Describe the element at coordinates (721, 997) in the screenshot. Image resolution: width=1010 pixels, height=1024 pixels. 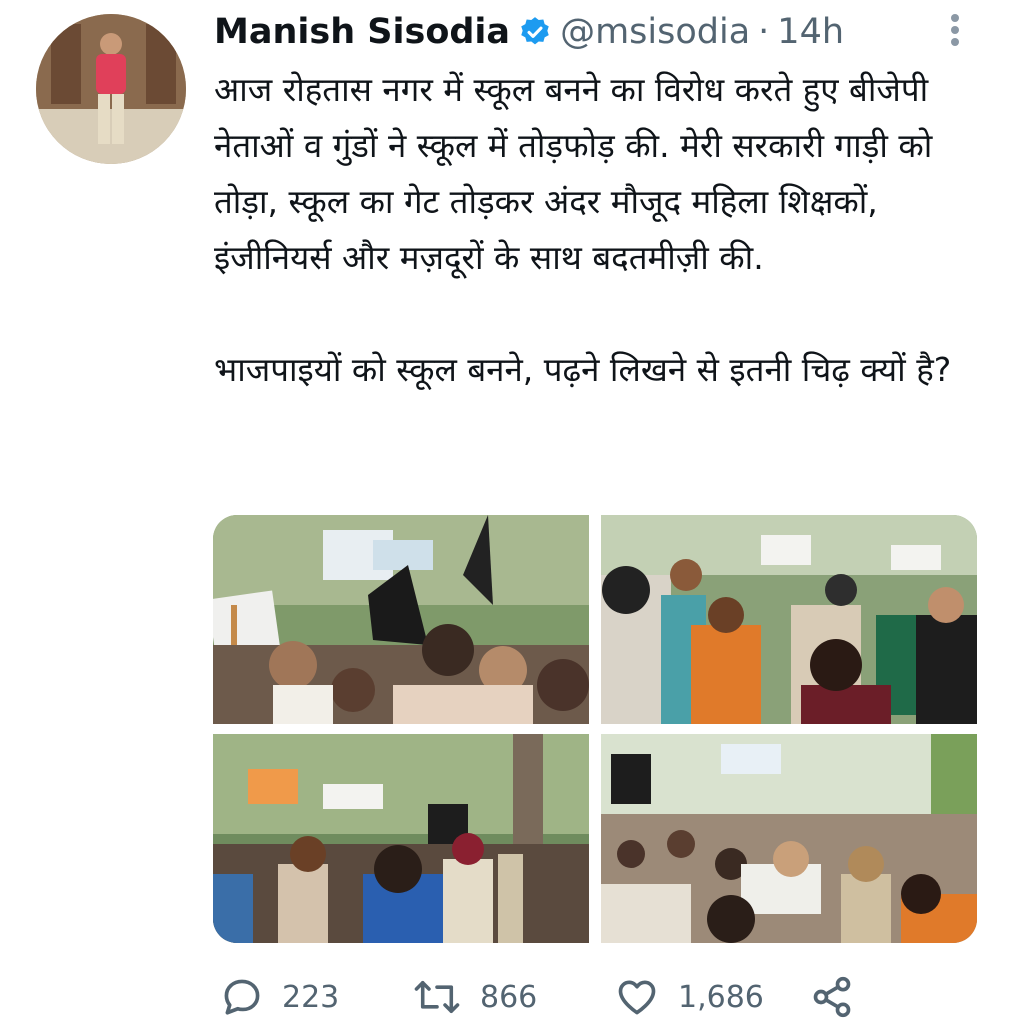
I see `like-count: 1,686` at that location.